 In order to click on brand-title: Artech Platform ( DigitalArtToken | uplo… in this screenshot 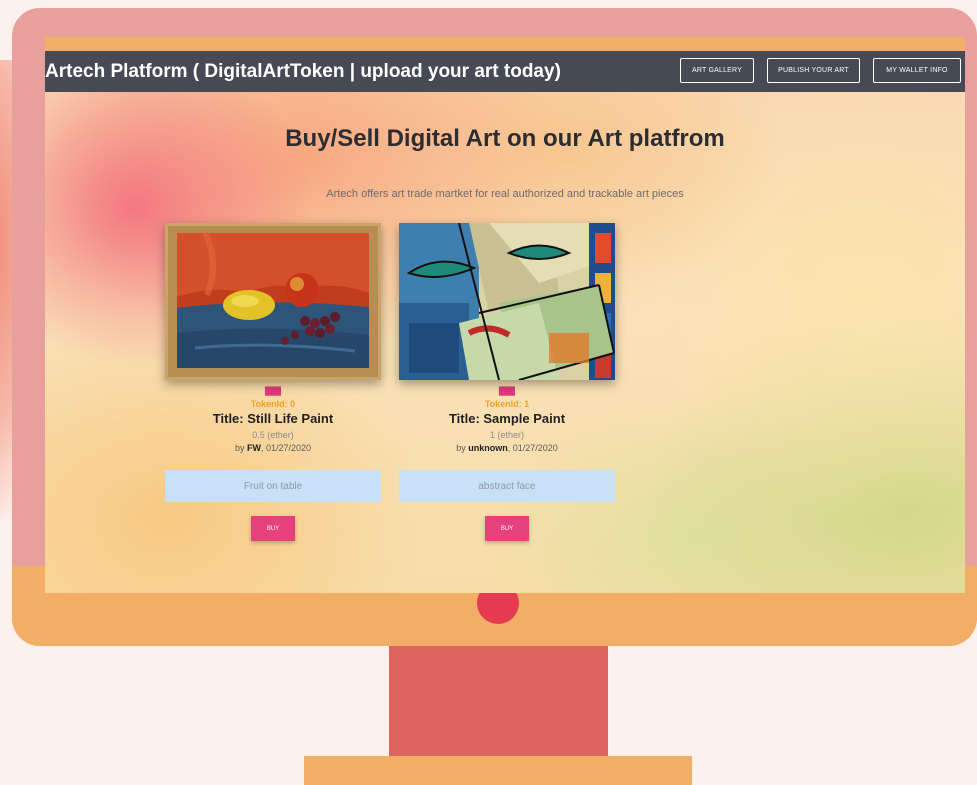, I will do `click(303, 72)`.